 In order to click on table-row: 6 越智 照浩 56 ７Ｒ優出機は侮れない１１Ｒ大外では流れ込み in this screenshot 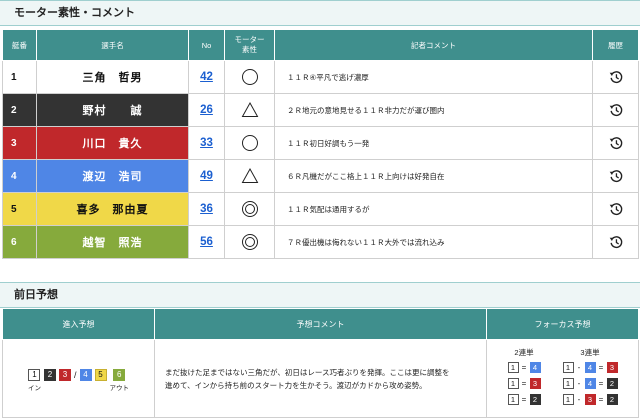, I will do `click(320, 242)`.